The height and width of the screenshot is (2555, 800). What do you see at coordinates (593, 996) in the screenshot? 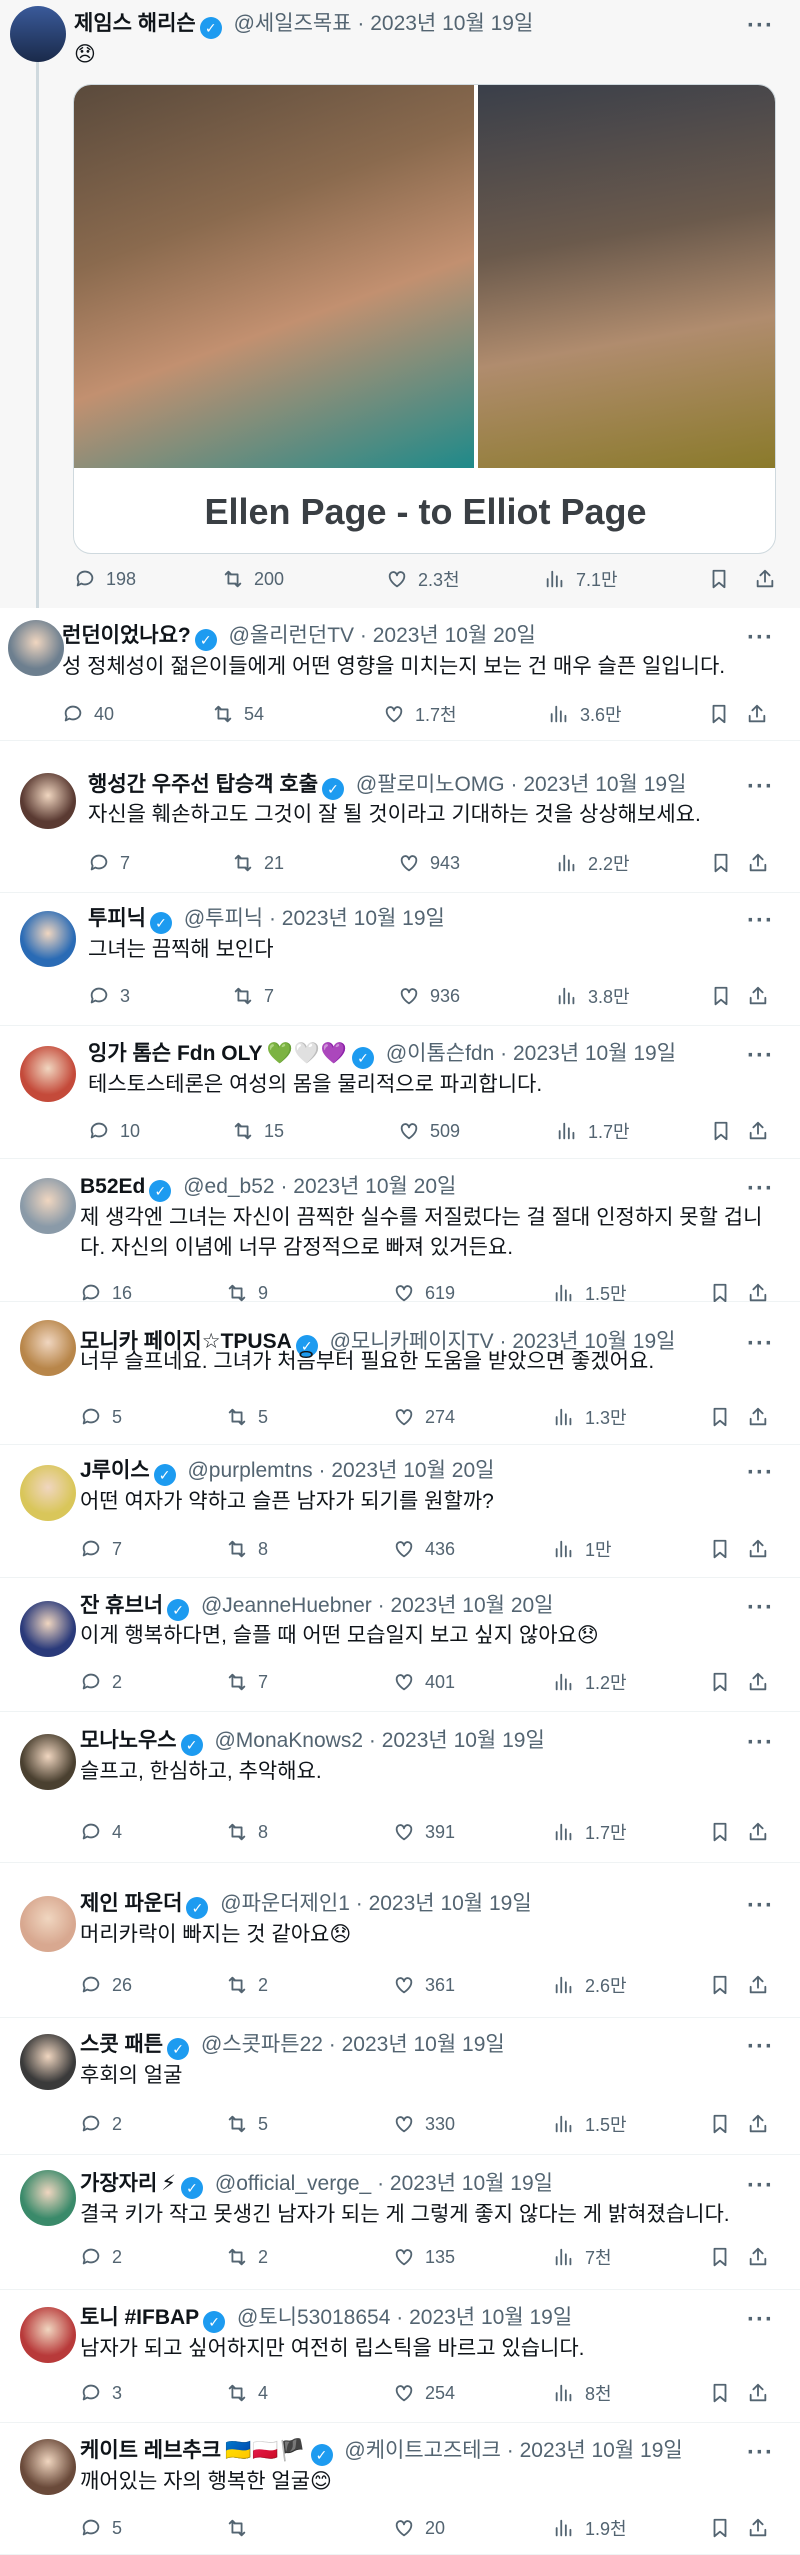
I see `views-button: 3.8만` at bounding box center [593, 996].